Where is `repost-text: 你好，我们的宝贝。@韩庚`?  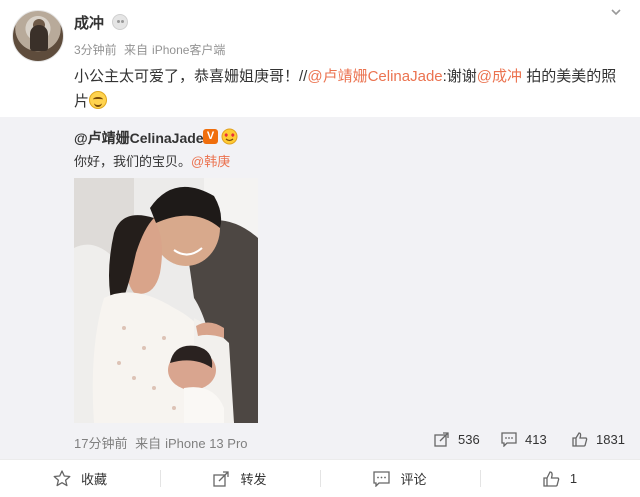 repost-text: 你好，我们的宝贝。@韩庚 is located at coordinates (152, 160).